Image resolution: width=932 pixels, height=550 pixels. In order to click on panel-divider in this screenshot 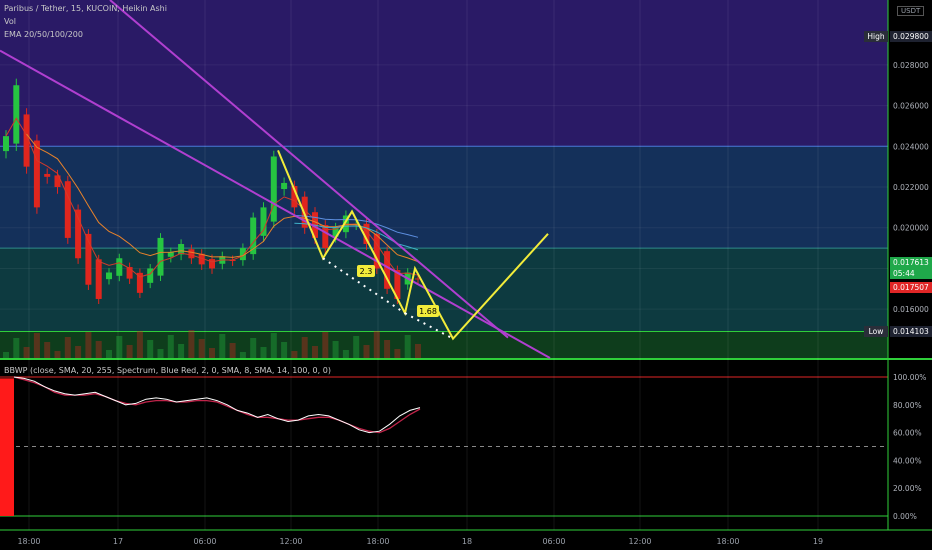, I will do `click(466, 359)`.